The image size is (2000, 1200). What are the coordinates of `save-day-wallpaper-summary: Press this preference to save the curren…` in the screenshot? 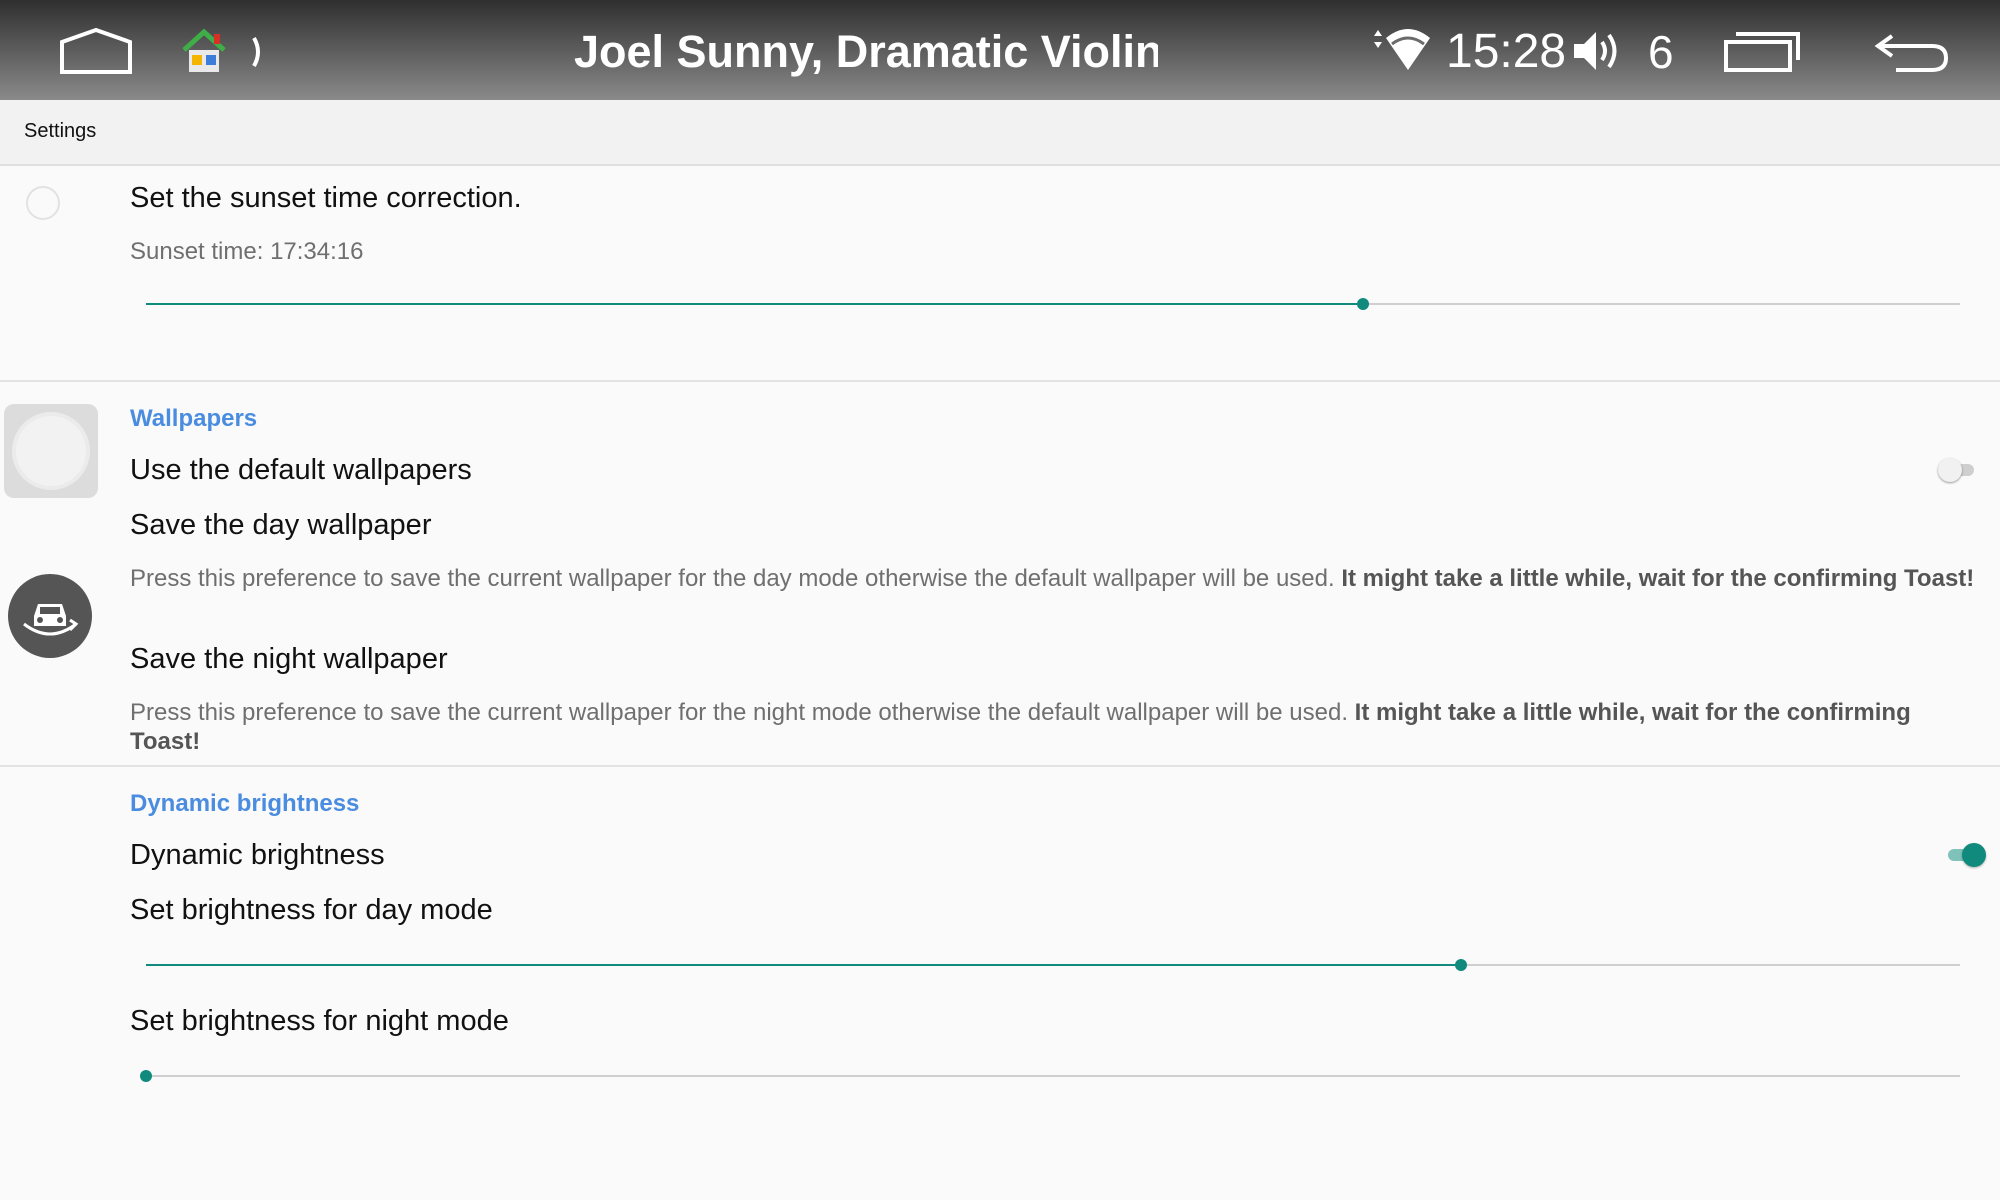 It's located at (1052, 578).